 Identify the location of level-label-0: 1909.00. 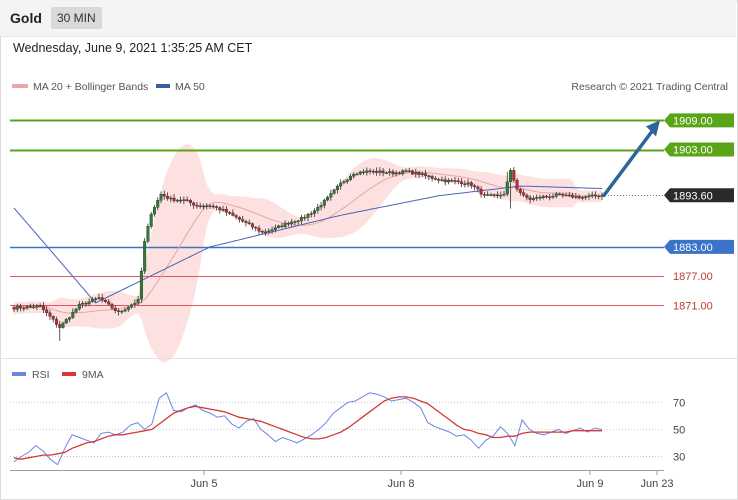
(693, 121).